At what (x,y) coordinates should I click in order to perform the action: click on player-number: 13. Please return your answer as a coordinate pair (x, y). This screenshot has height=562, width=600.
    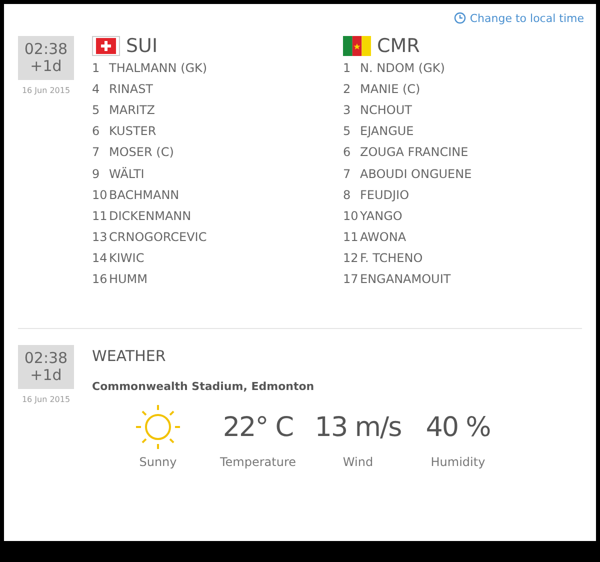
    Looking at the image, I should click on (100, 237).